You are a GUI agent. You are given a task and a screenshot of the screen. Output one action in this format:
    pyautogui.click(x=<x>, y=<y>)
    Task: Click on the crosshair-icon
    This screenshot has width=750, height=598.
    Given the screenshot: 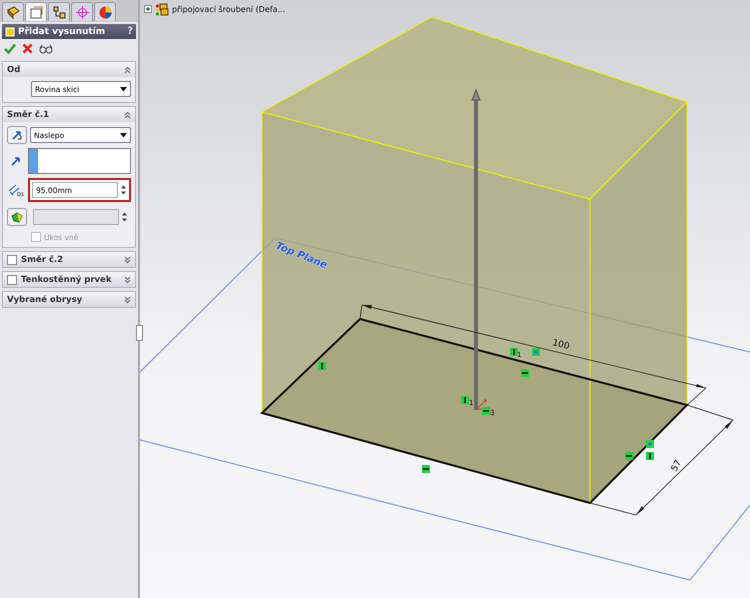 What is the action you would take?
    pyautogui.click(x=82, y=12)
    